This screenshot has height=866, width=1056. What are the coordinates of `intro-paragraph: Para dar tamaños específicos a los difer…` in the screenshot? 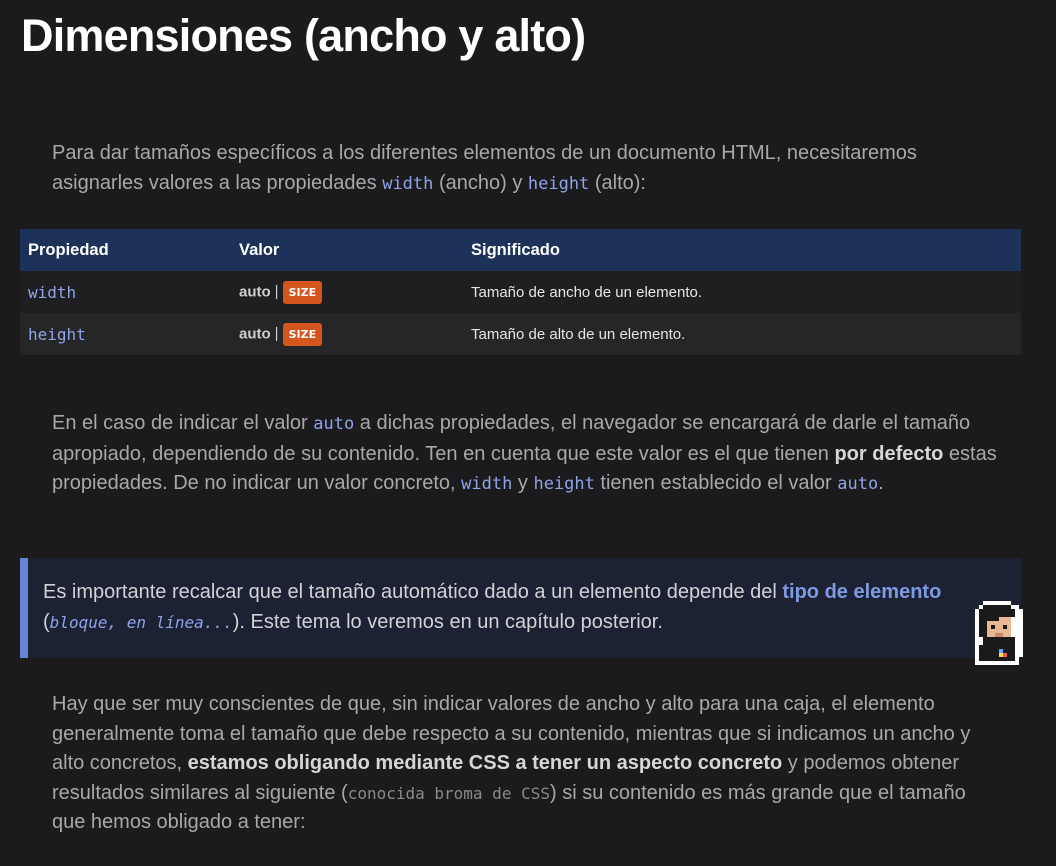 It's located at (484, 168).